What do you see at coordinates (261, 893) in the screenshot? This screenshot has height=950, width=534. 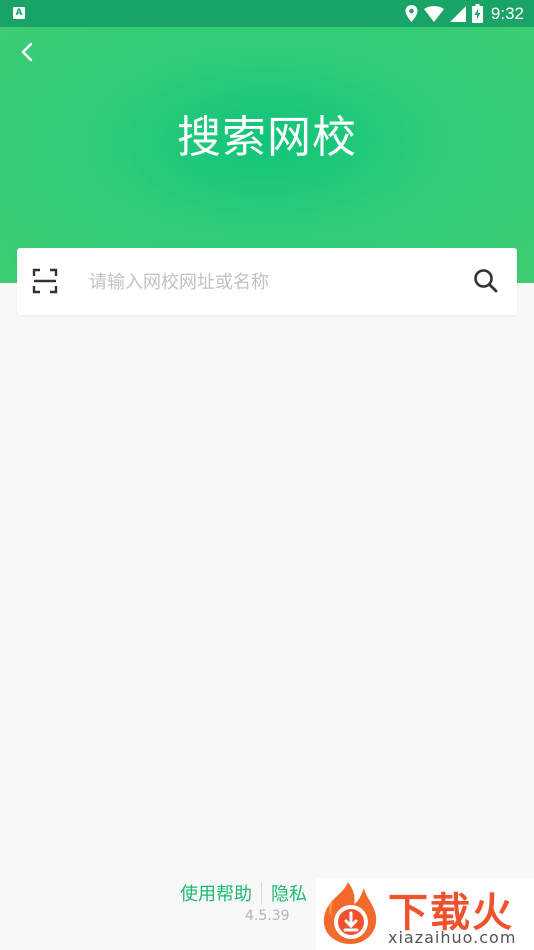 I see `footer-divider` at bounding box center [261, 893].